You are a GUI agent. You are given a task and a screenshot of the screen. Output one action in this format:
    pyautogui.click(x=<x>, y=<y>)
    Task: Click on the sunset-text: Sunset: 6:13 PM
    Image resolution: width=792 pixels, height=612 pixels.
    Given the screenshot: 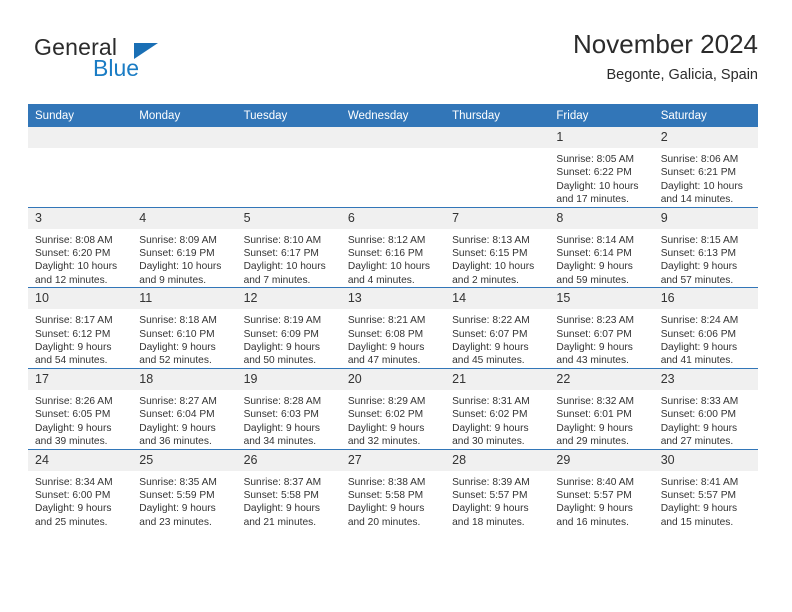 What is the action you would take?
    pyautogui.click(x=698, y=254)
    